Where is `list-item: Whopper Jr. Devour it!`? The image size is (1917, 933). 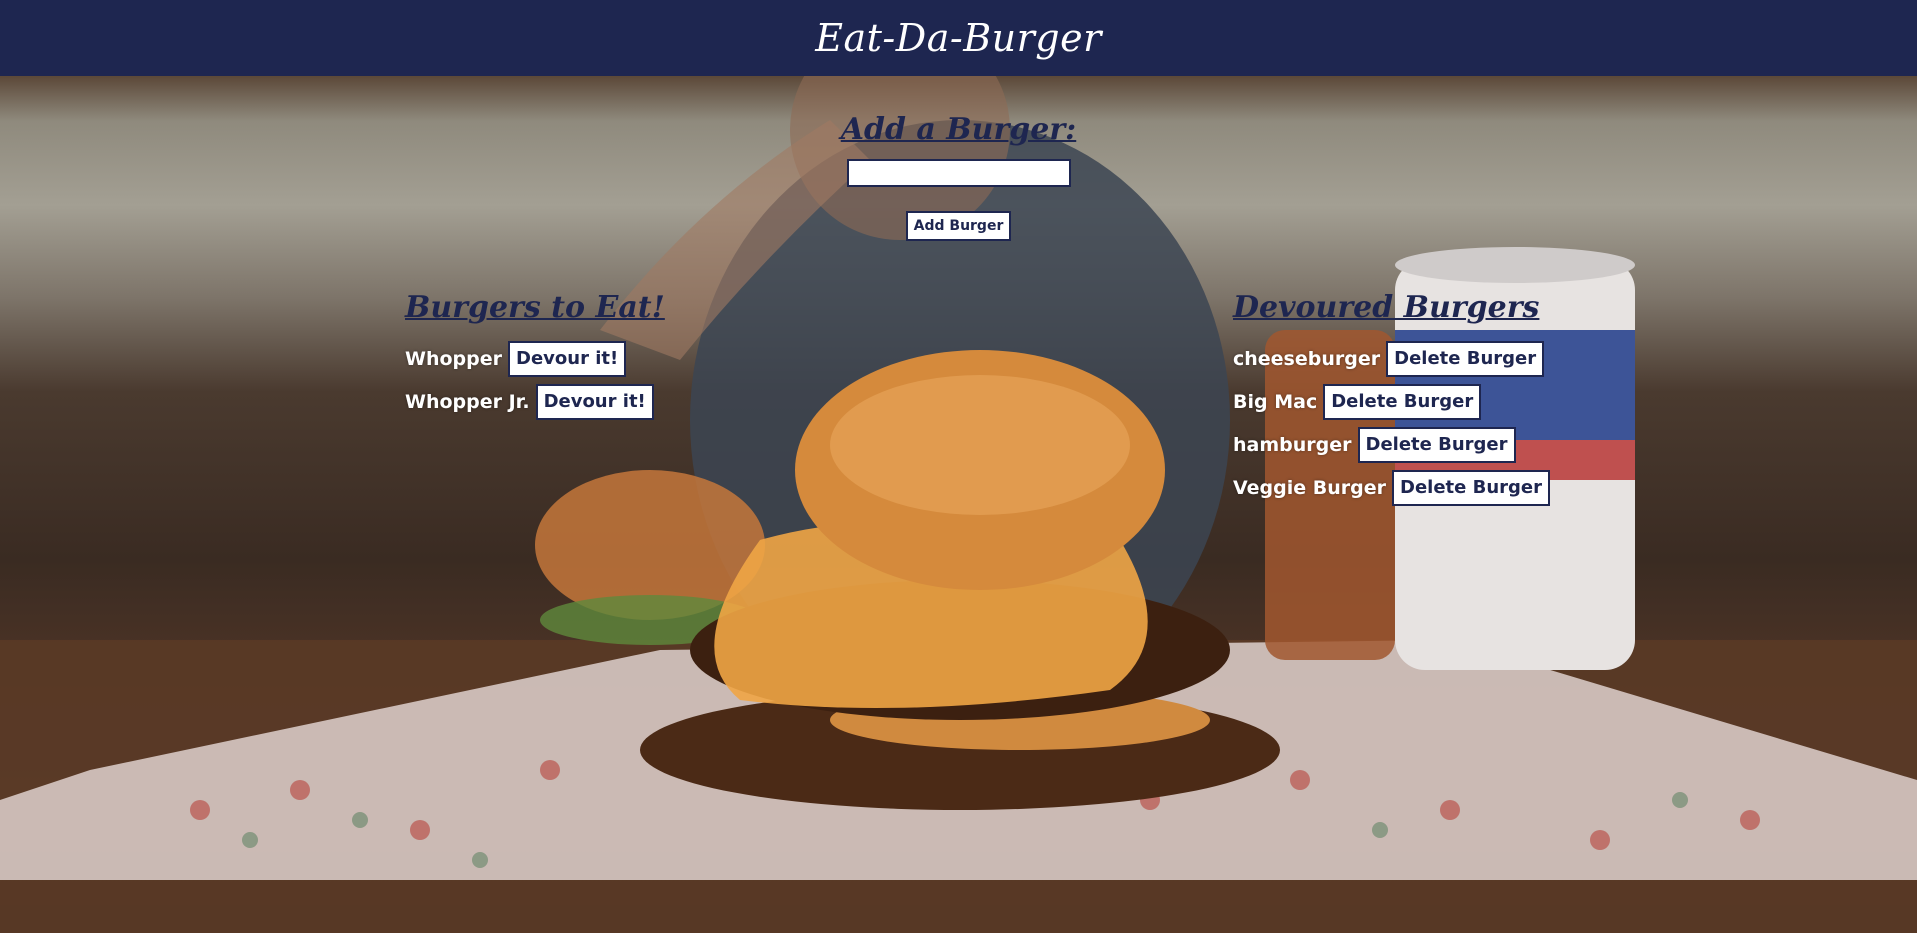
list-item: Whopper Jr. Devour it! is located at coordinates (535, 401).